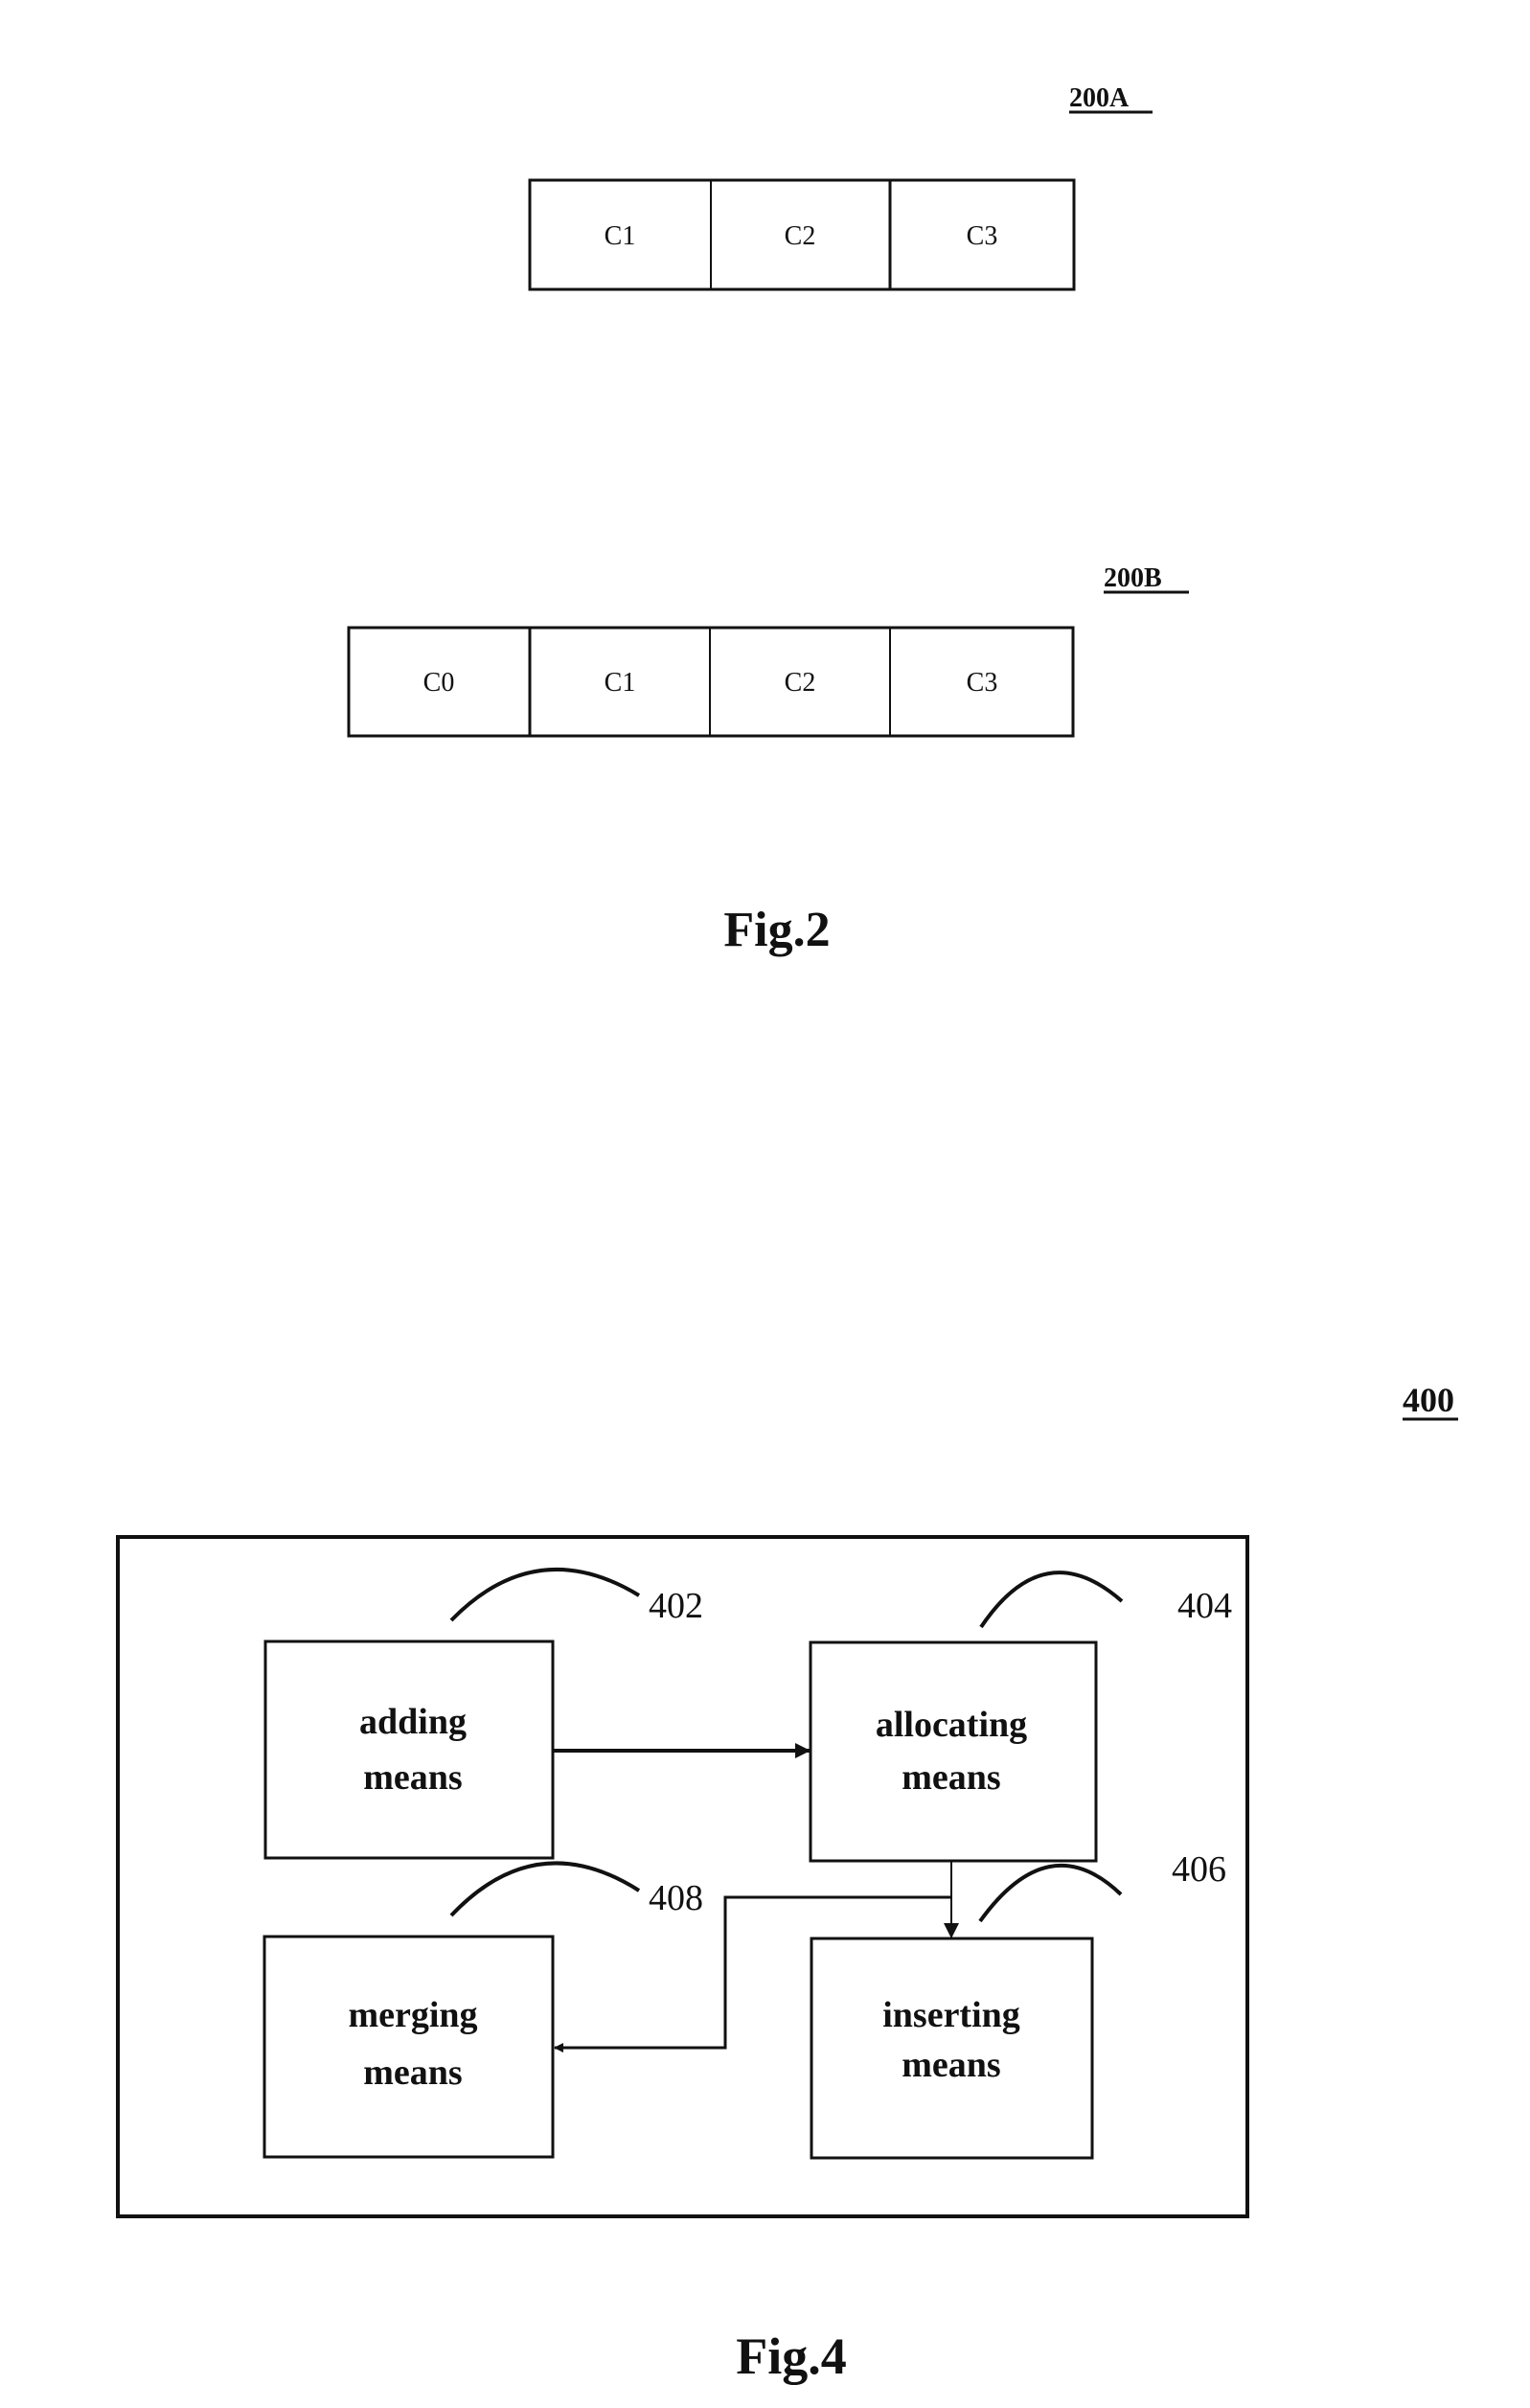  What do you see at coordinates (1199, 1869) in the screenshot?
I see `block-inserting-ref: 406` at bounding box center [1199, 1869].